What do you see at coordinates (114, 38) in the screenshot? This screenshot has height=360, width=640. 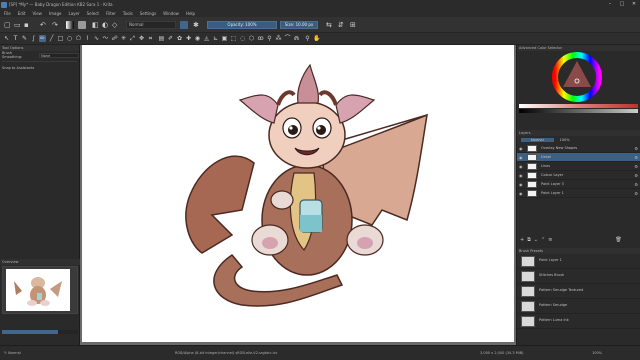 I see `dynamic-brush-tool-icon: ☍` at bounding box center [114, 38].